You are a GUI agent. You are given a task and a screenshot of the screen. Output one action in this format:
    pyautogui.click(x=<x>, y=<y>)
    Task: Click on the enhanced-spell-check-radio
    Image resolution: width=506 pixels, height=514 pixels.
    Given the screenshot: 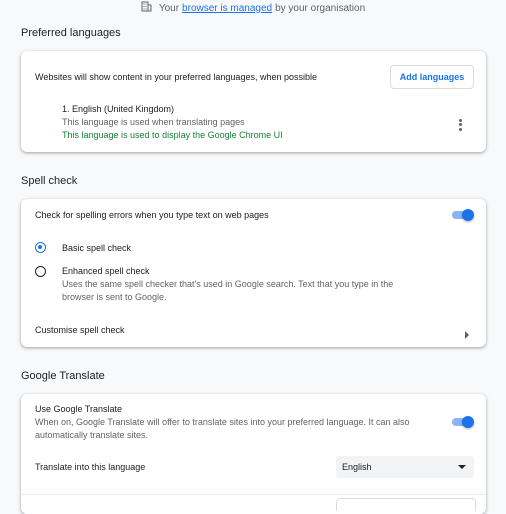 What is the action you would take?
    pyautogui.click(x=40, y=271)
    